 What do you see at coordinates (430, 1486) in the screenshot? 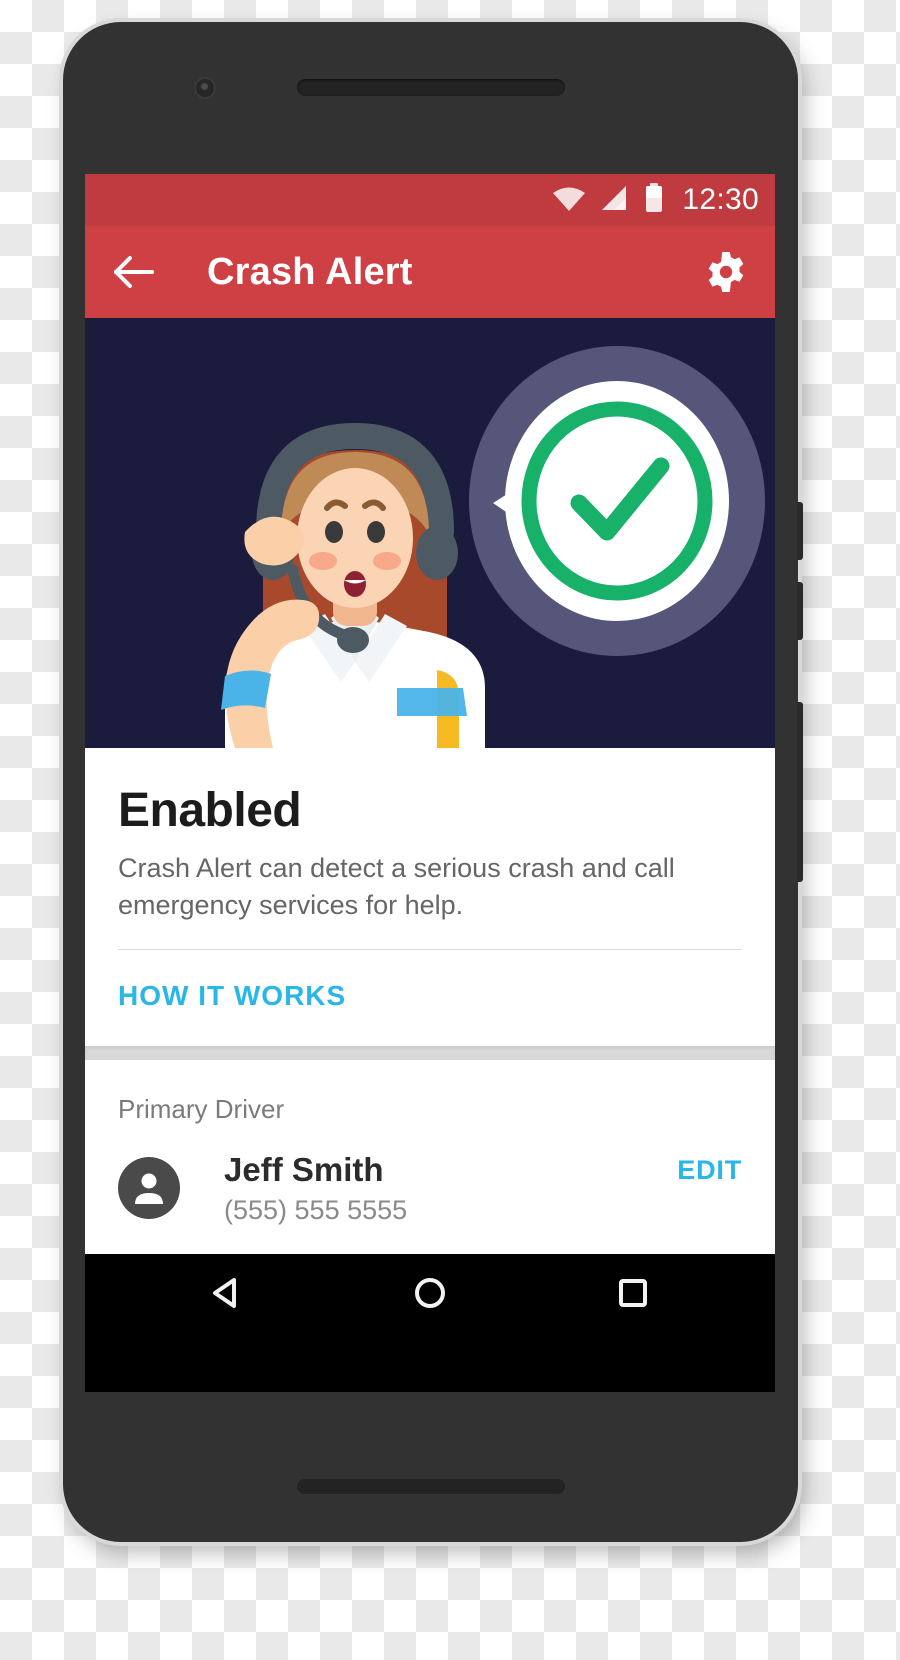
I see `bottom-speaker-slot` at bounding box center [430, 1486].